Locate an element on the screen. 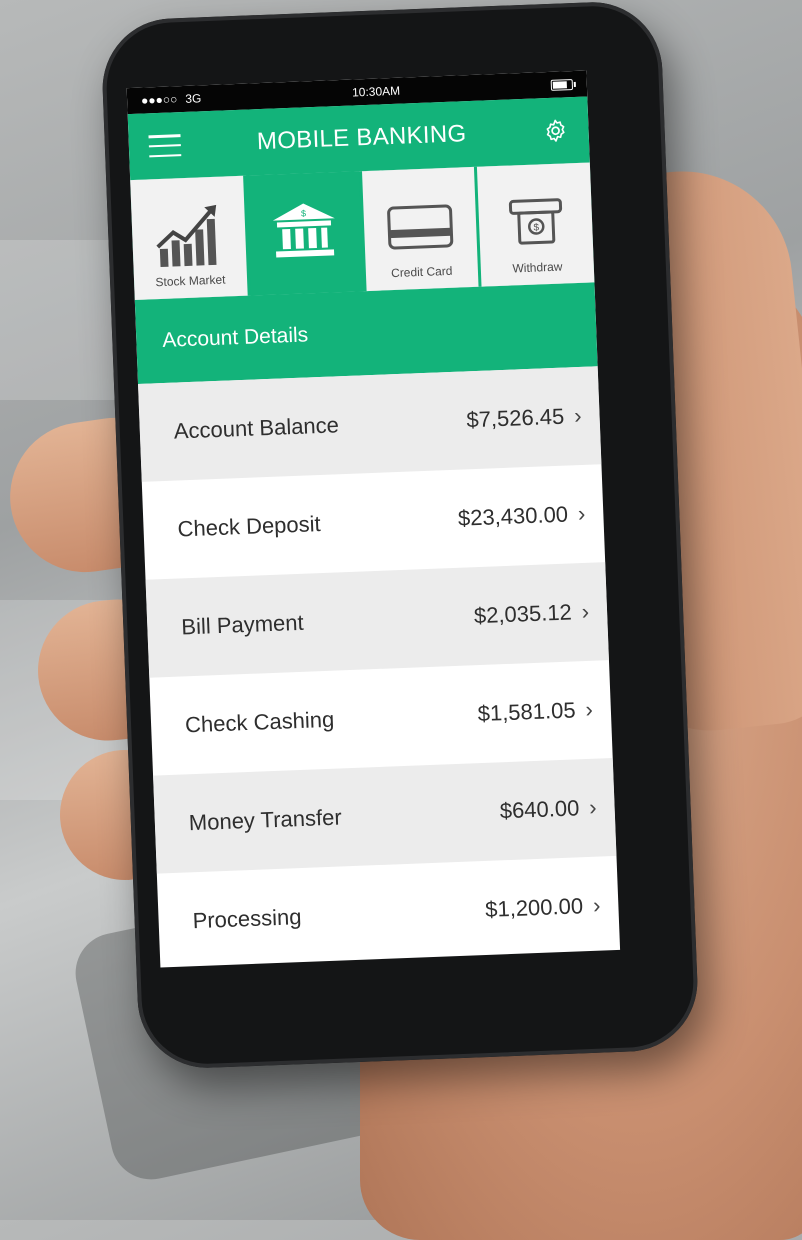 The width and height of the screenshot is (802, 1240). list-item: Money Transfer $640.00 › is located at coordinates (385, 815).